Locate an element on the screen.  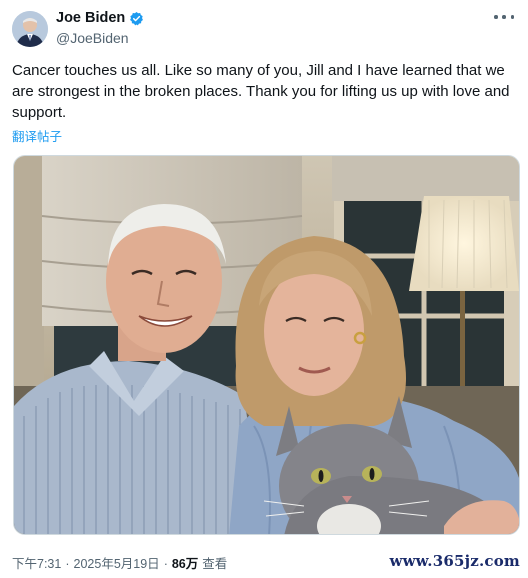
more-options-icon is located at coordinates (504, 17).